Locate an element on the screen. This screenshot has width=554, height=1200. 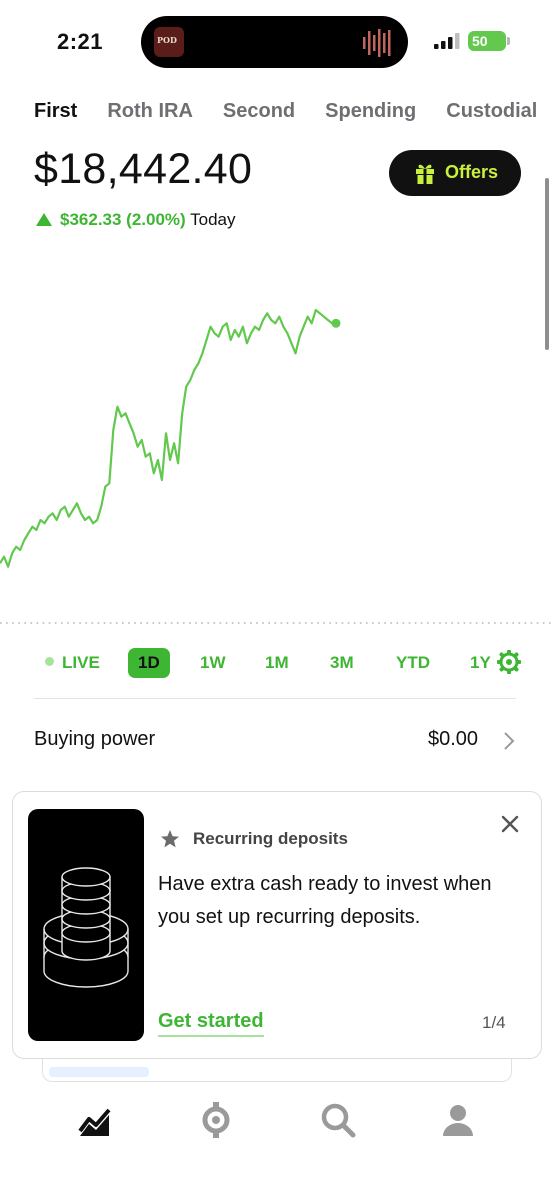
status-time: 2:21 is located at coordinates (80, 41).